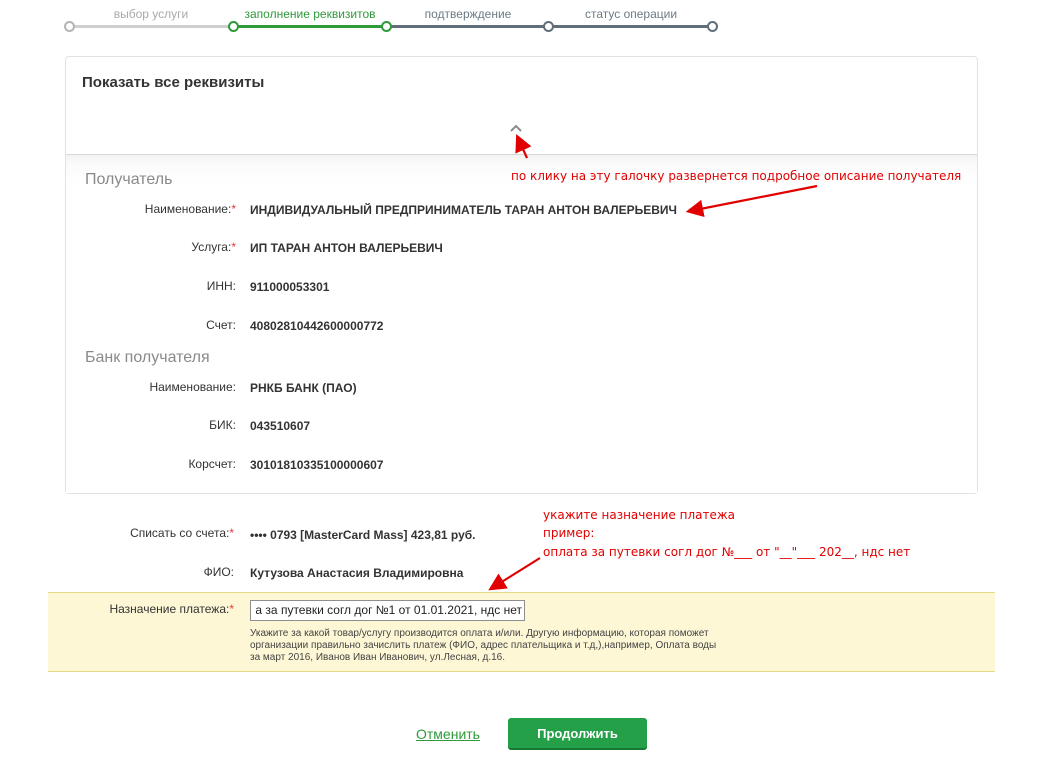 Image resolution: width=1046 pixels, height=762 pixels. What do you see at coordinates (357, 573) in the screenshot?
I see `fio-value: Кутузова Анастасия Владимировна` at bounding box center [357, 573].